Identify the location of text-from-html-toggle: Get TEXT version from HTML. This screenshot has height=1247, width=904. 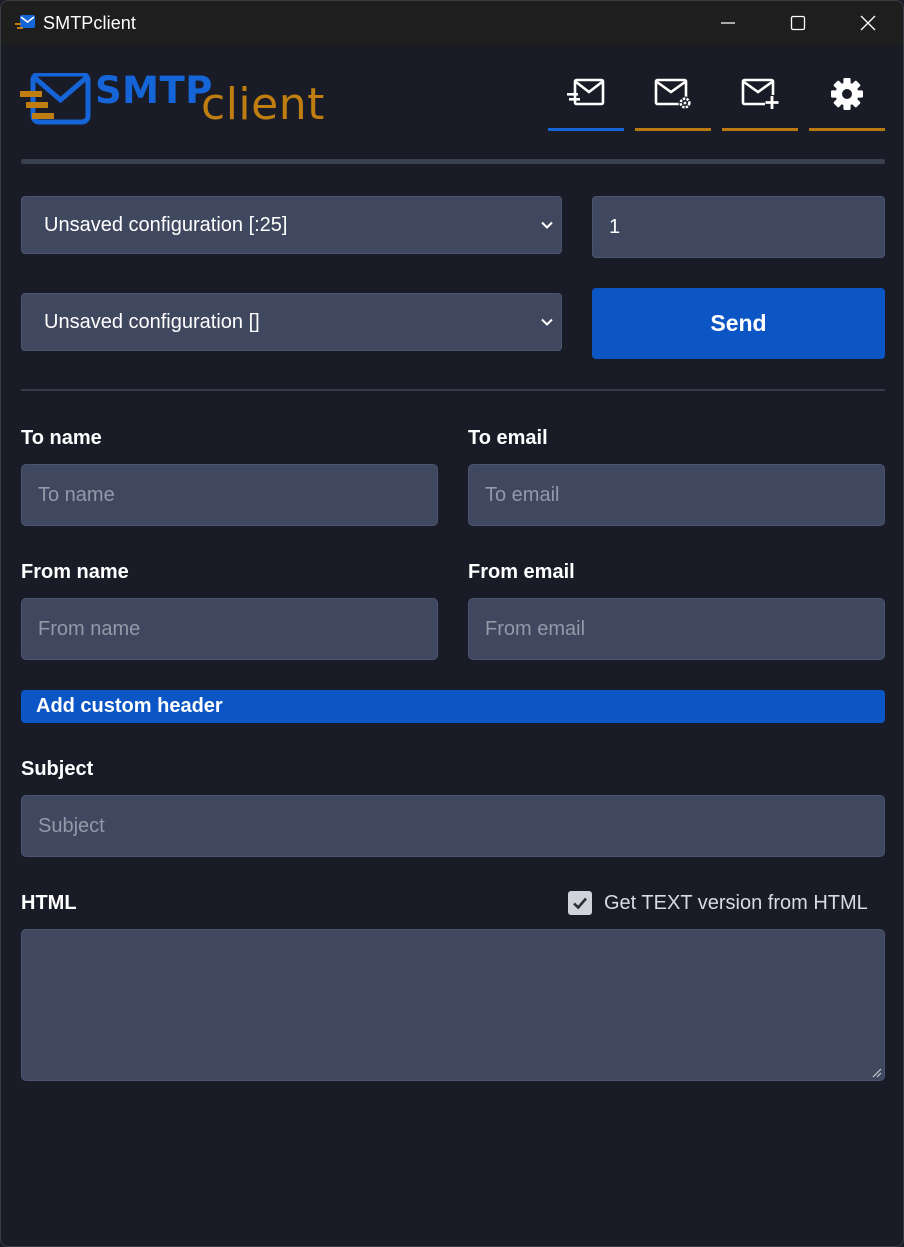
(718, 903).